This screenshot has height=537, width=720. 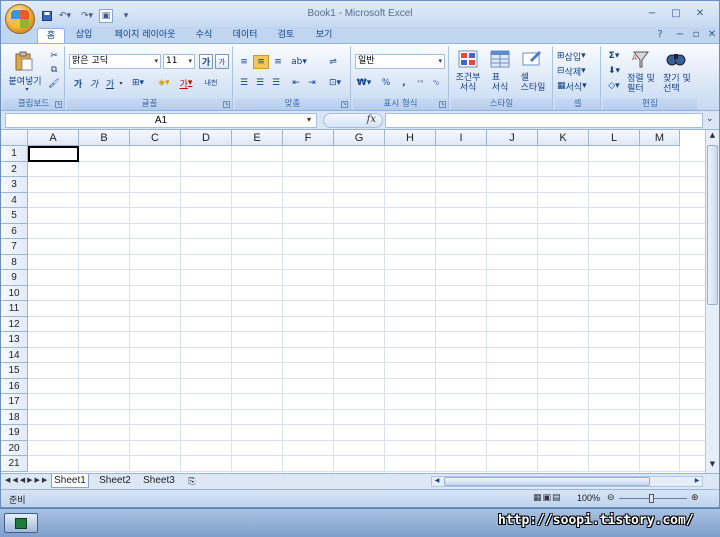 I want to click on tab-home: 홈, so click(x=51, y=35).